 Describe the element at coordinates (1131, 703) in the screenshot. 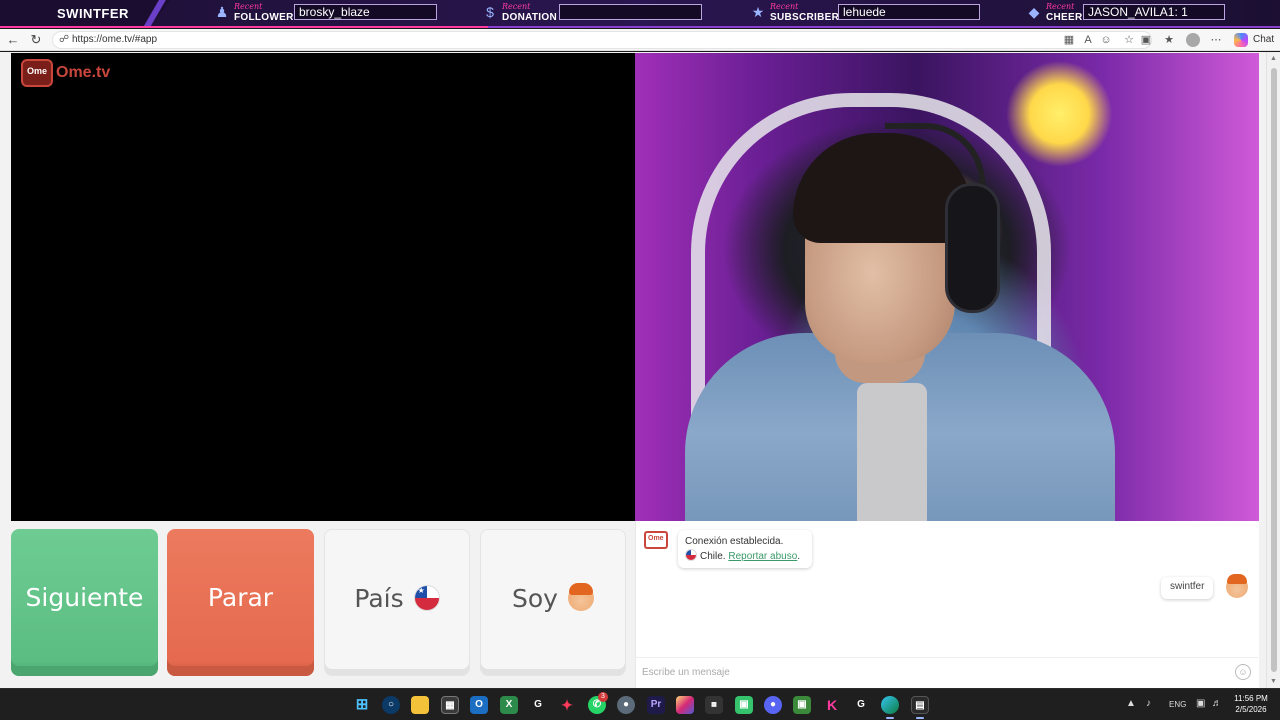

I see `tray-overflow-icon: ▲` at that location.